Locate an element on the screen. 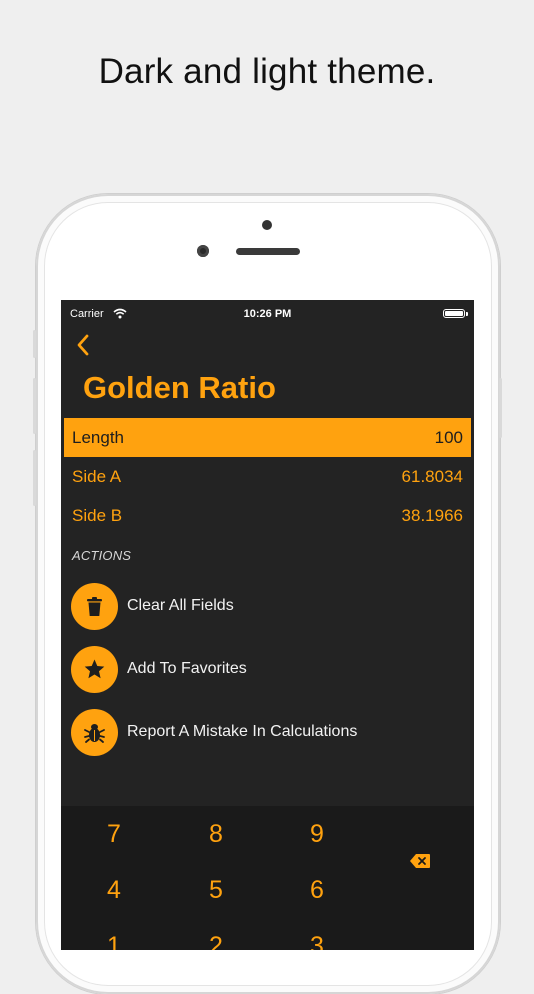  sensor-dot is located at coordinates (267, 225).